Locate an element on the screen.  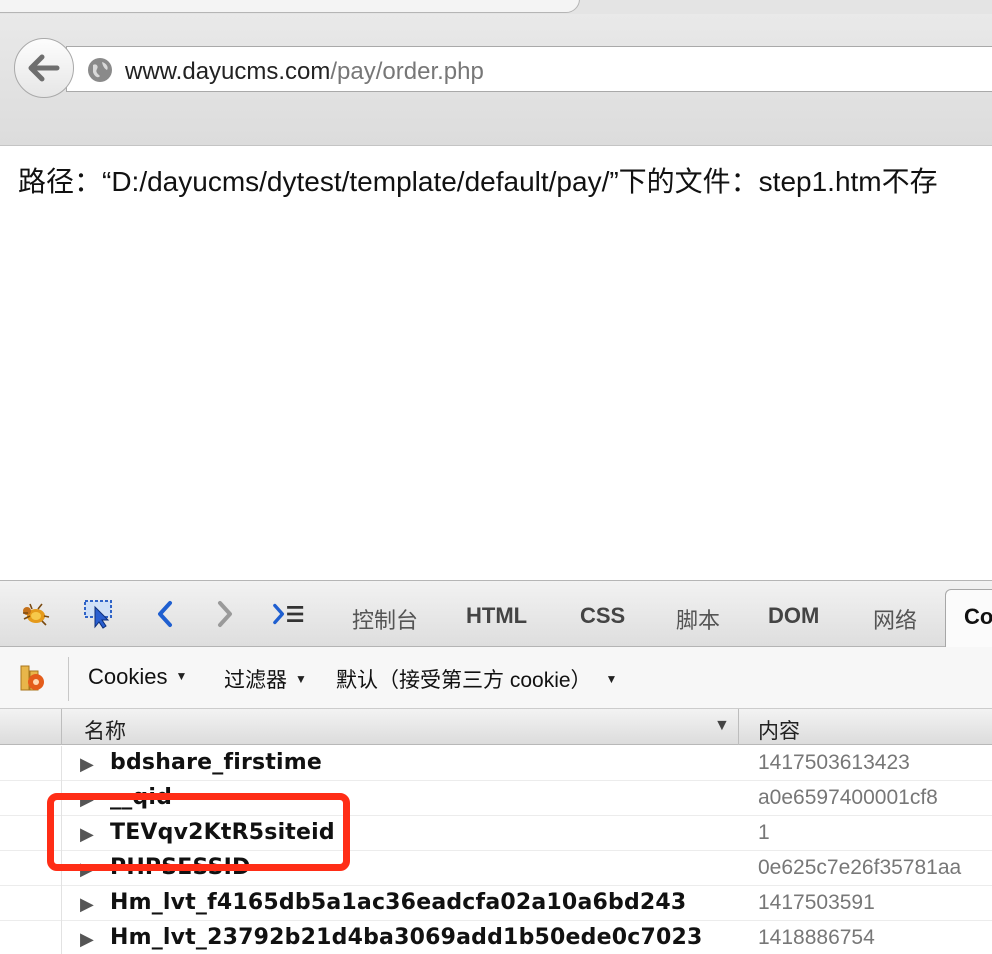
nav-forward-icon is located at coordinates (225, 614).